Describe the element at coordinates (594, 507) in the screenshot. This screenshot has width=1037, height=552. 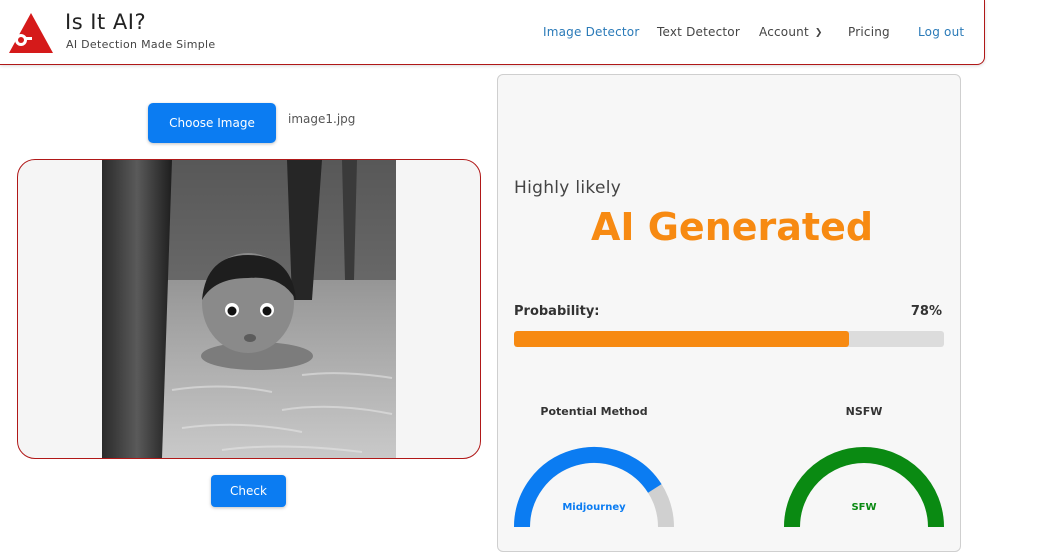
I see `method-gauge-value: Midjourney` at that location.